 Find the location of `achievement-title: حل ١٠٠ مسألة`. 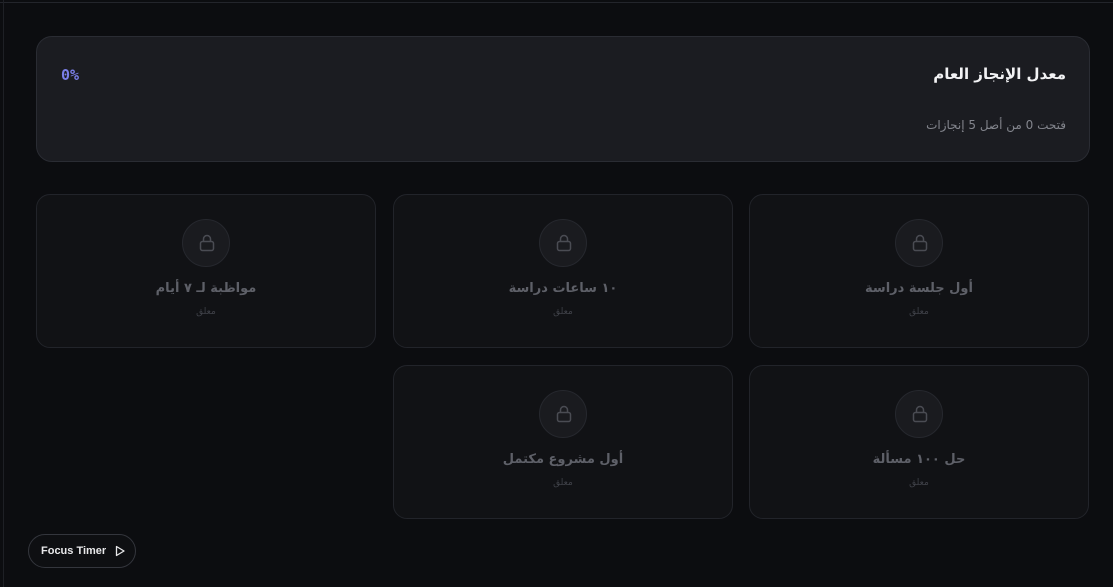

achievement-title: حل ١٠٠ مسألة is located at coordinates (919, 459).